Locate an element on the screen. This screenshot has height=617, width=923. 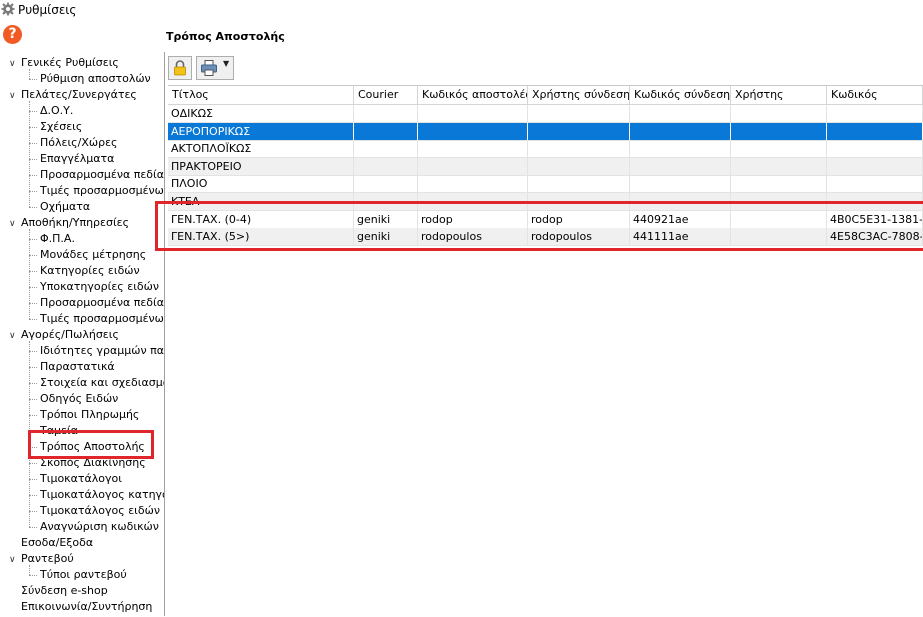
highlight-box-rows is located at coordinates (539, 226).